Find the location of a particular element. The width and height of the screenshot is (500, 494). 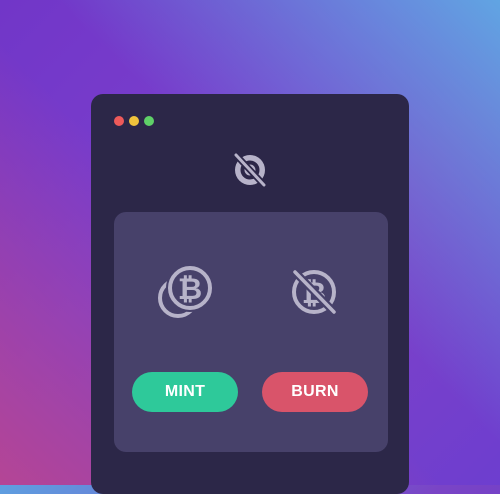

mint-button: MINT is located at coordinates (185, 392).